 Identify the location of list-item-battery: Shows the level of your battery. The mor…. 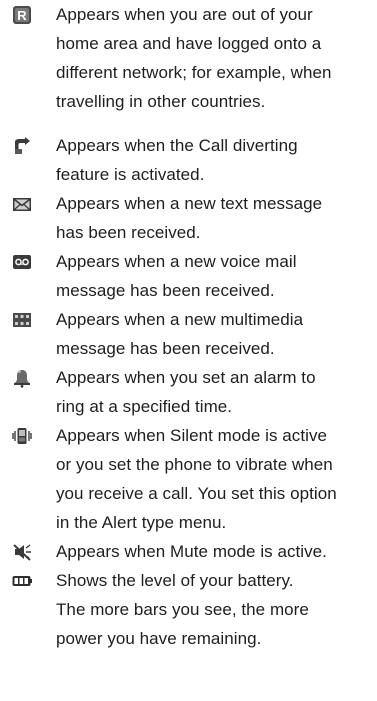
(188, 609).